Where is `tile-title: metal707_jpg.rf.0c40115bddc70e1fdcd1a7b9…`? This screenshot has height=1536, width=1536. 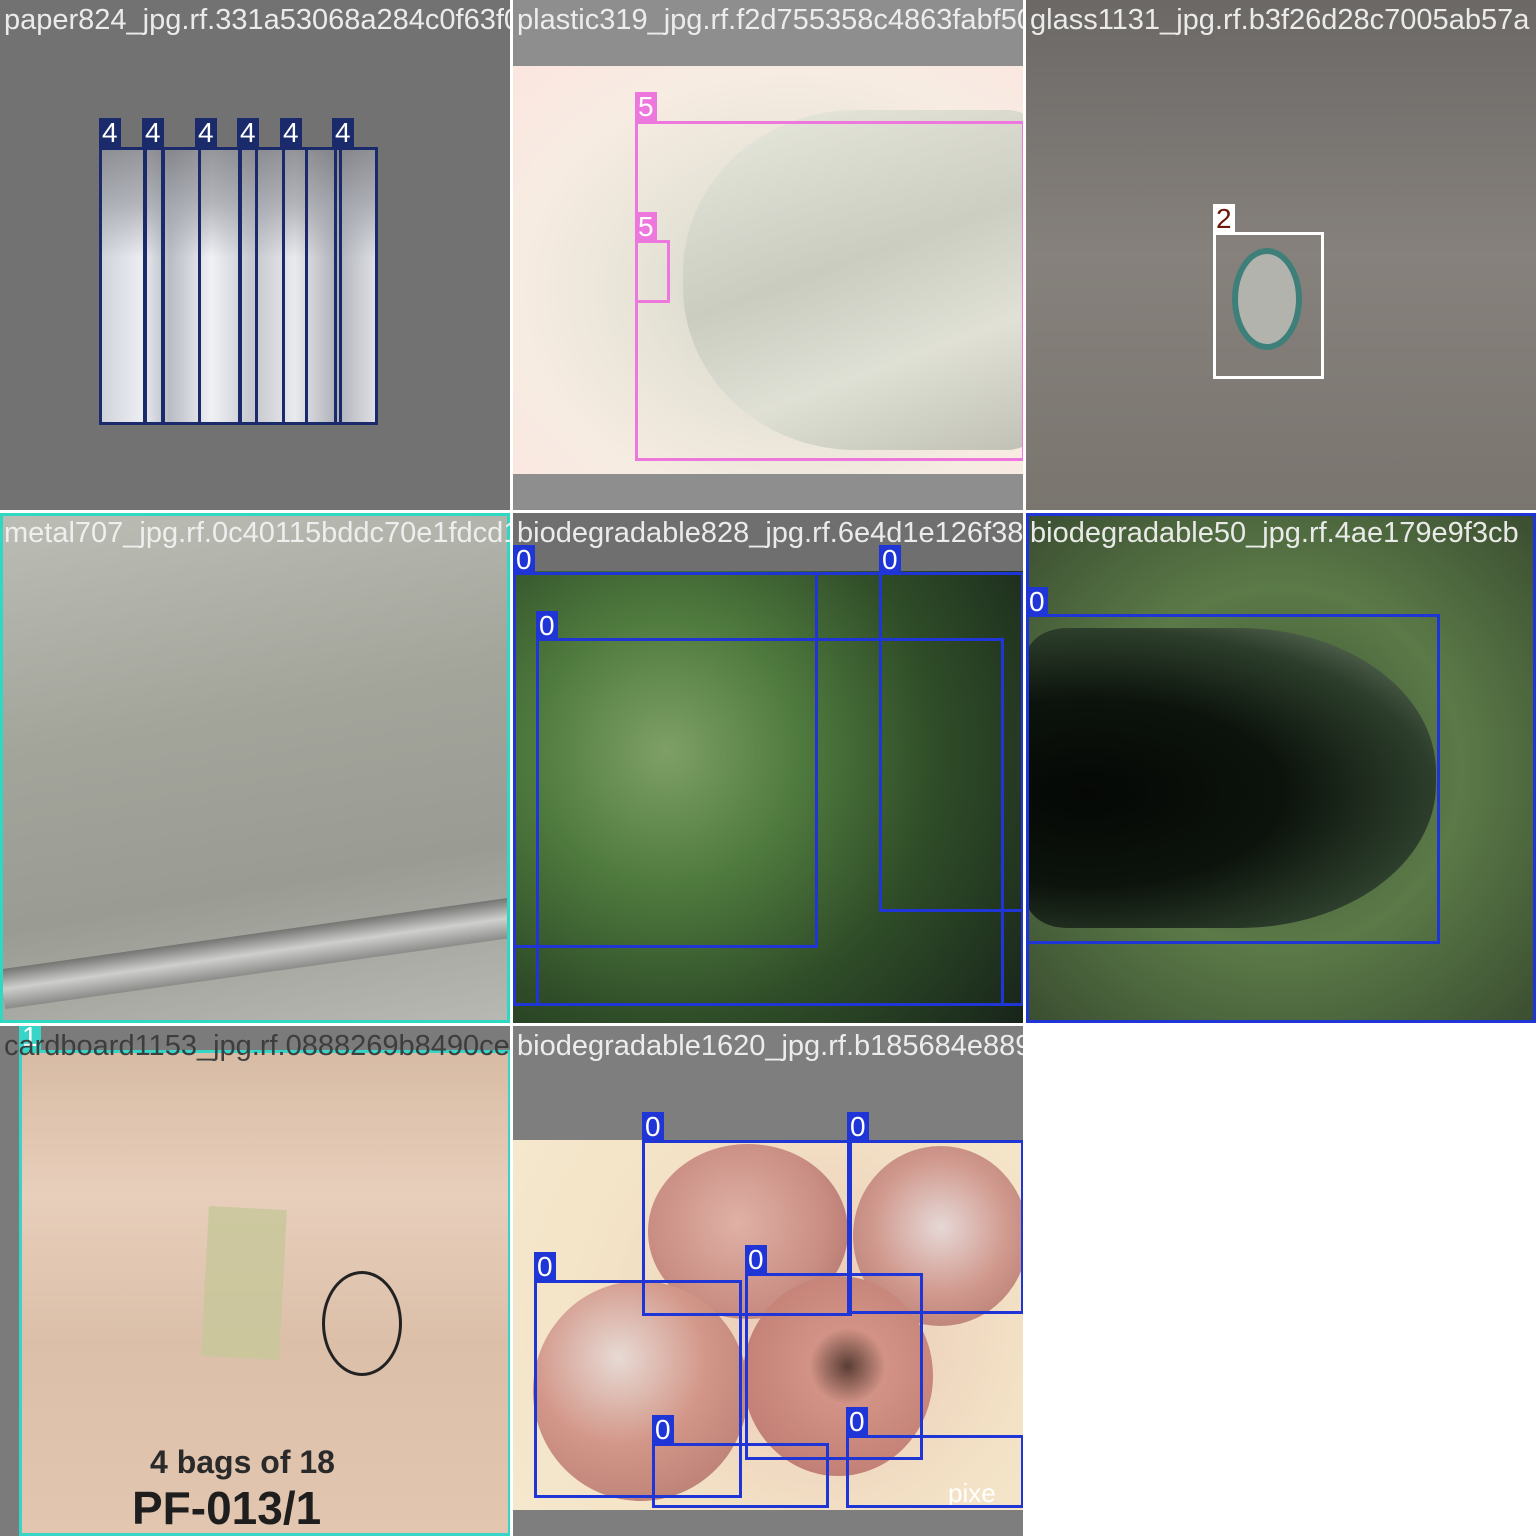
tile-title: metal707_jpg.rf.0c40115bddc70e1fdcd1a7b9… is located at coordinates (257, 533).